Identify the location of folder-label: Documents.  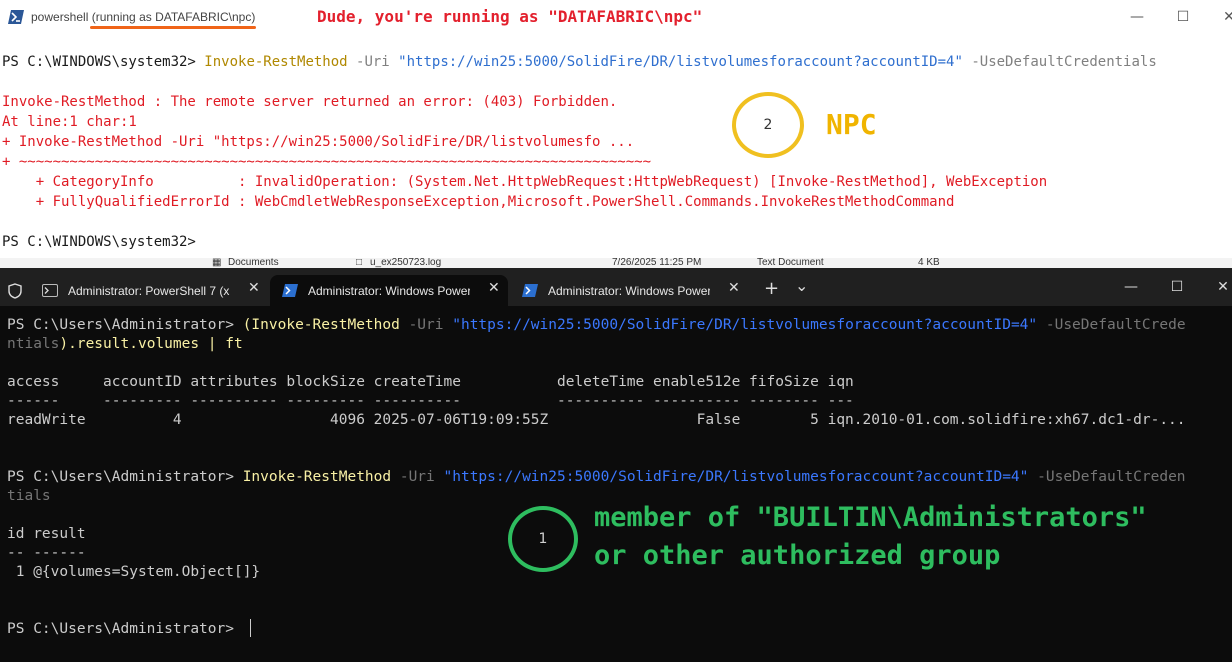
(253, 263).